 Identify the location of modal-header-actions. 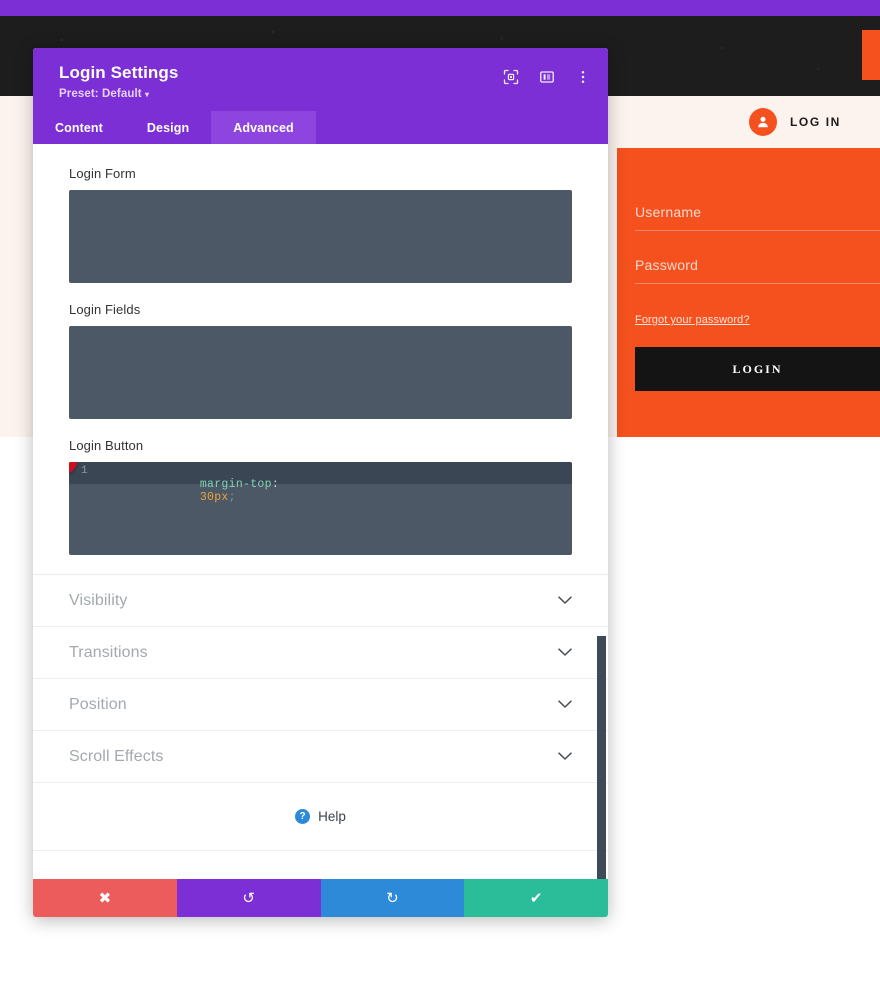
(547, 74).